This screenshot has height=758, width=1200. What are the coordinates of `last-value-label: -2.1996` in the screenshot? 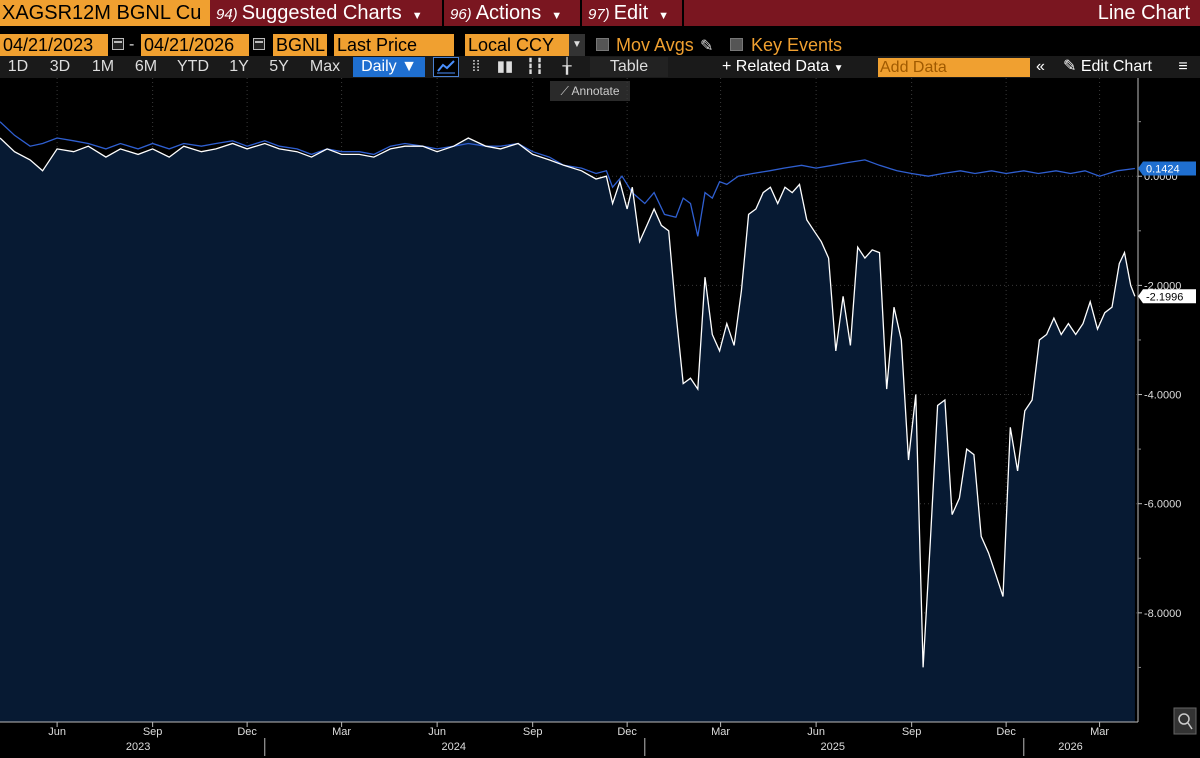 It's located at (1164, 297).